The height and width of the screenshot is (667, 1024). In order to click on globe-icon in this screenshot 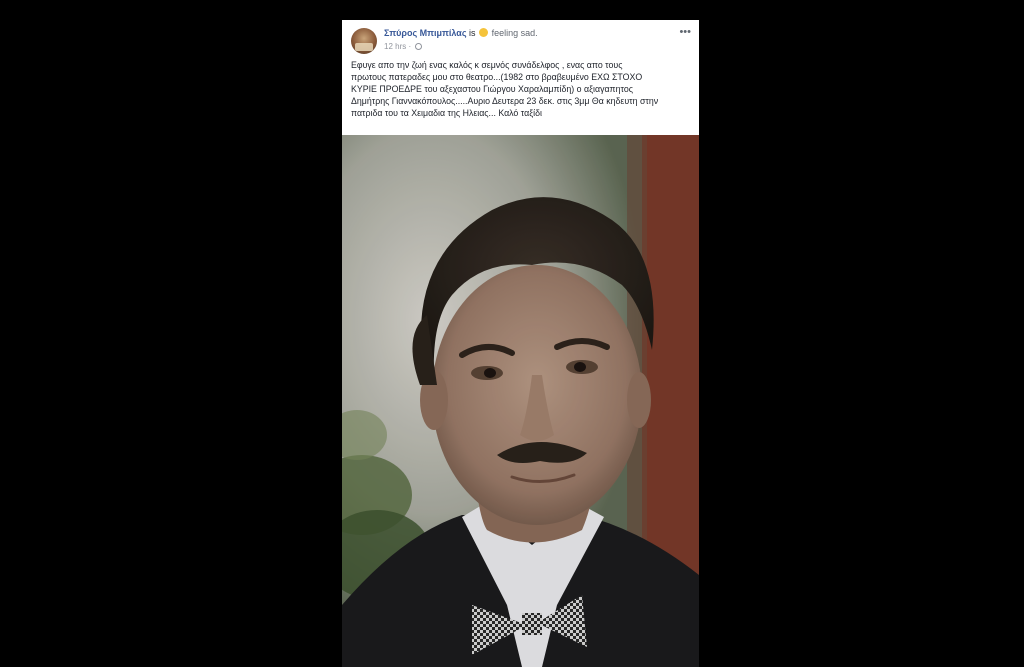, I will do `click(419, 46)`.